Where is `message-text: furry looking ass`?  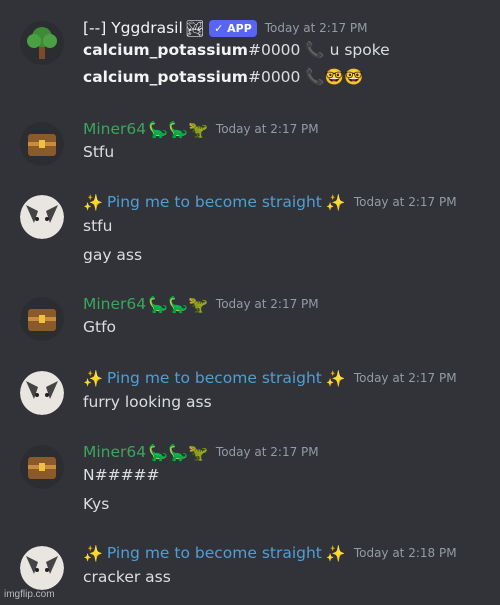 message-text: furry looking ass is located at coordinates (147, 402).